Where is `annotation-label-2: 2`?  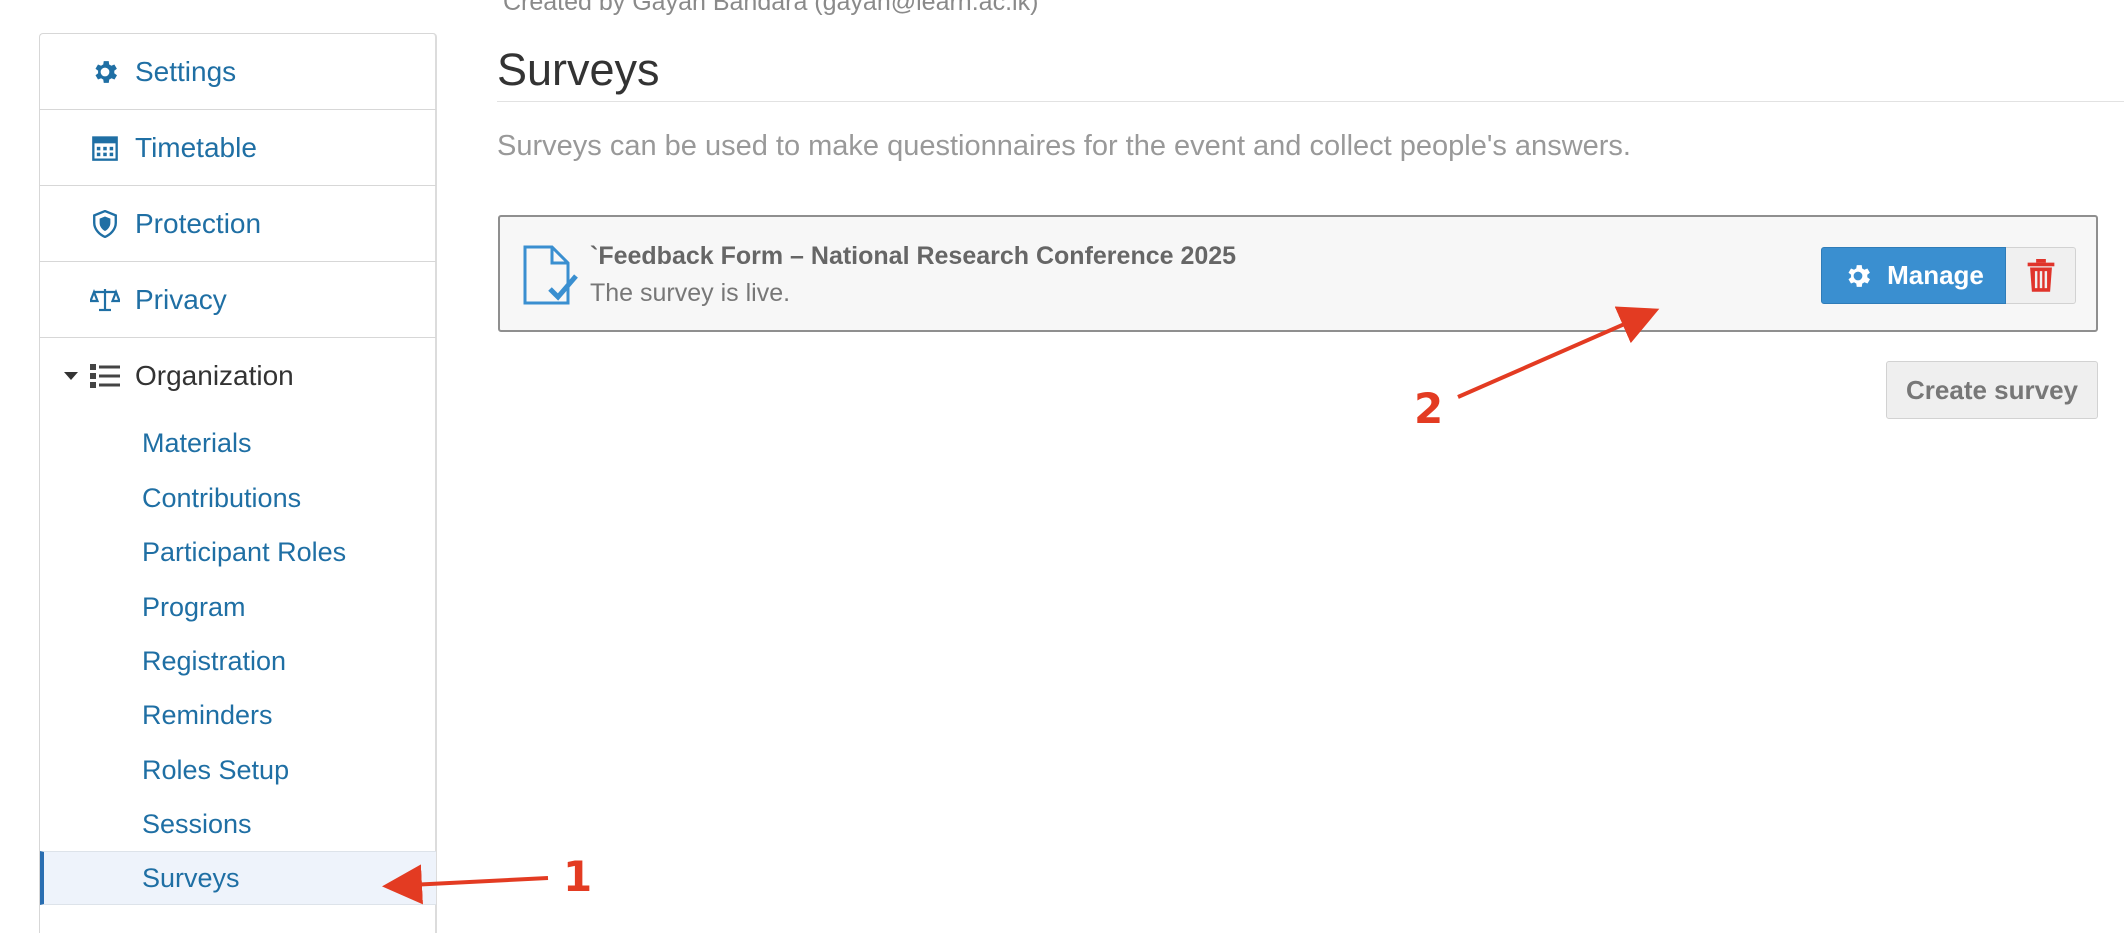 annotation-label-2: 2 is located at coordinates (1429, 408).